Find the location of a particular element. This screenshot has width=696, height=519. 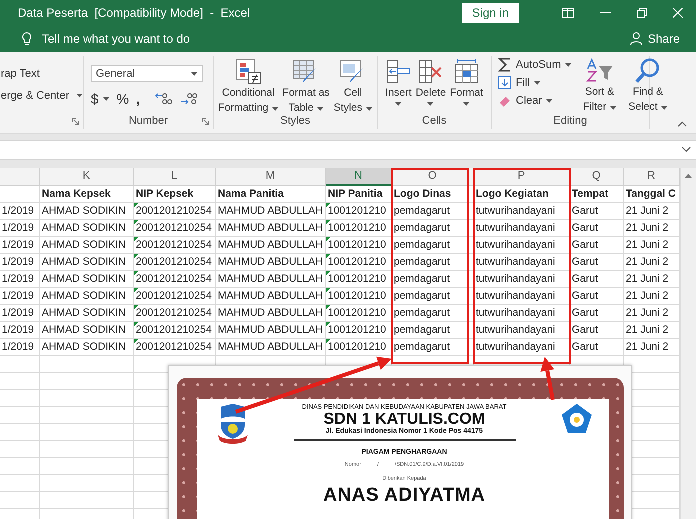

increase-decimal-icon is located at coordinates (164, 99).